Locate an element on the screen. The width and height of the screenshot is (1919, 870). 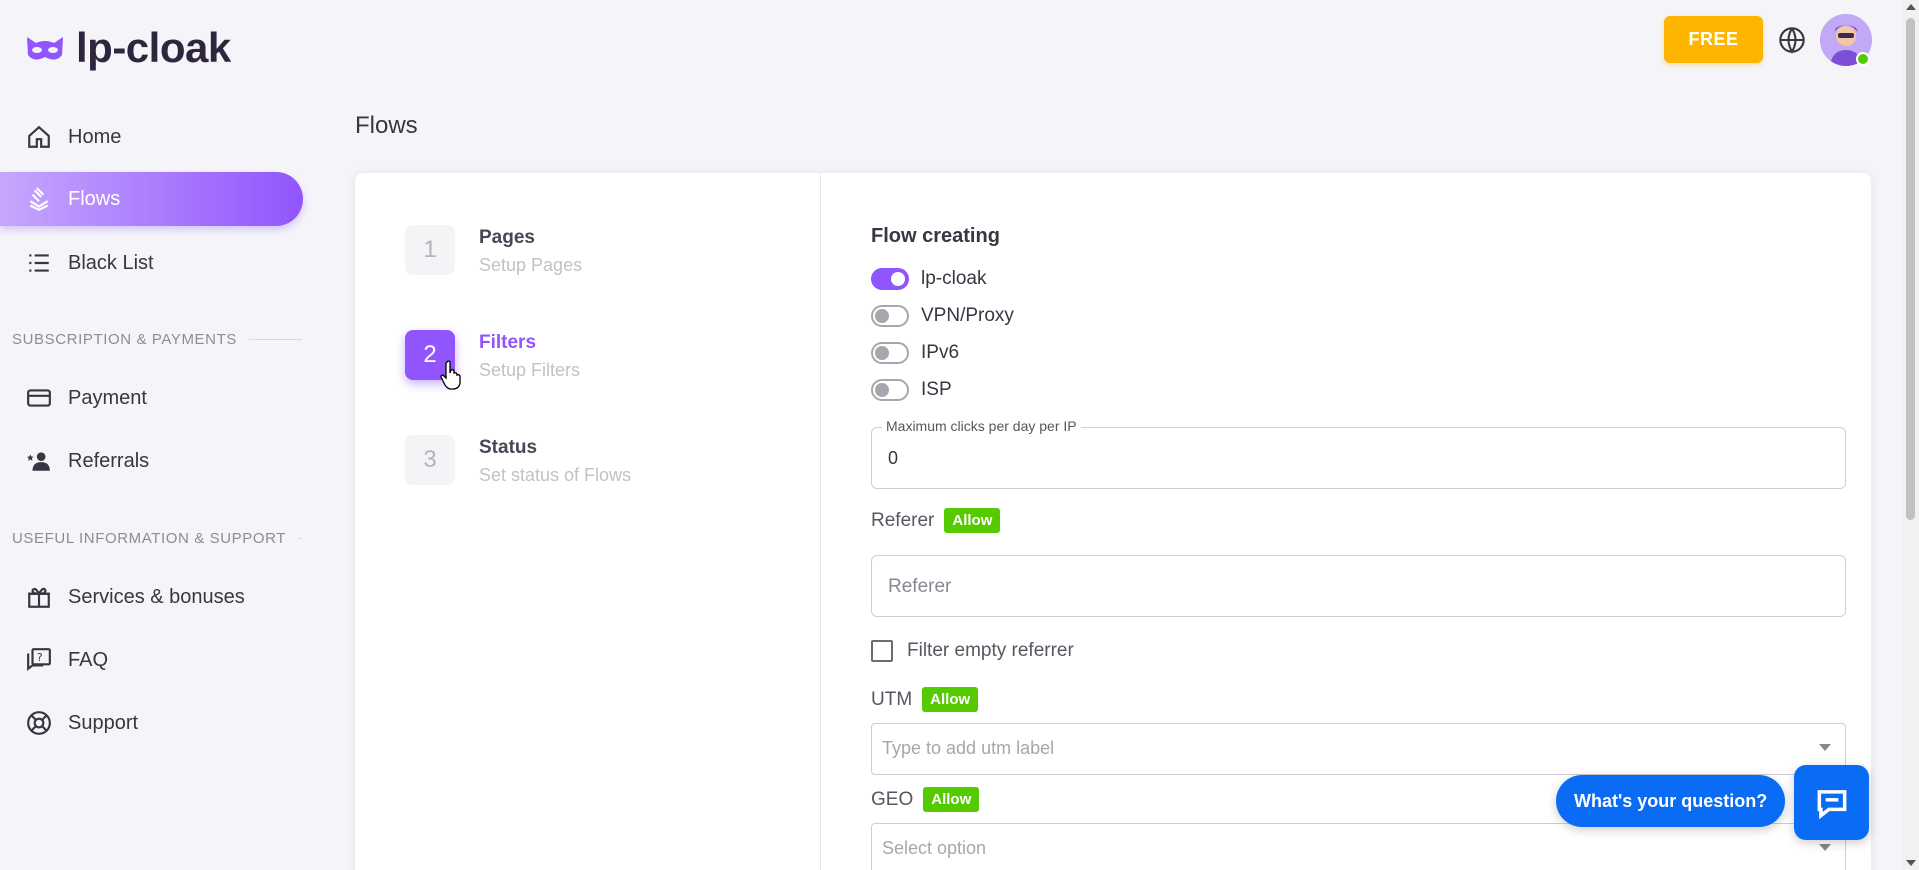
page-title: Flows is located at coordinates (386, 125).